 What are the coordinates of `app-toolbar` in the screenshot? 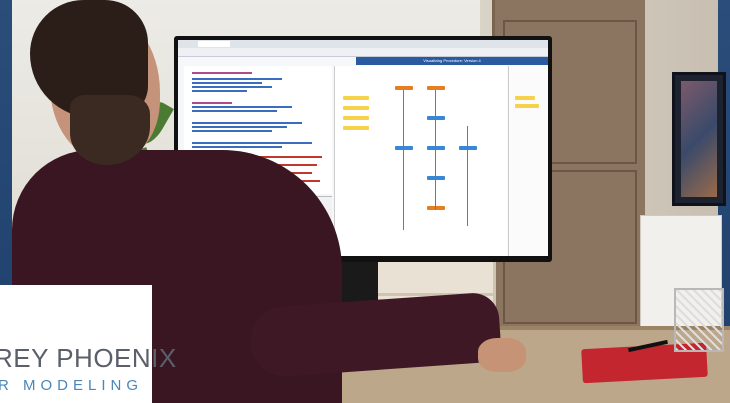 It's located at (363, 52).